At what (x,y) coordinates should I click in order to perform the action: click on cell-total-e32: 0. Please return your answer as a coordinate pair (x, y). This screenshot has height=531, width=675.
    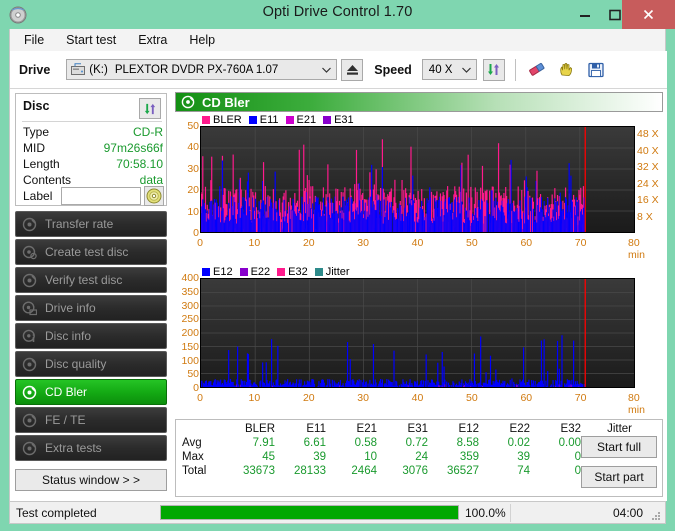
    Looking at the image, I should click on (577, 471).